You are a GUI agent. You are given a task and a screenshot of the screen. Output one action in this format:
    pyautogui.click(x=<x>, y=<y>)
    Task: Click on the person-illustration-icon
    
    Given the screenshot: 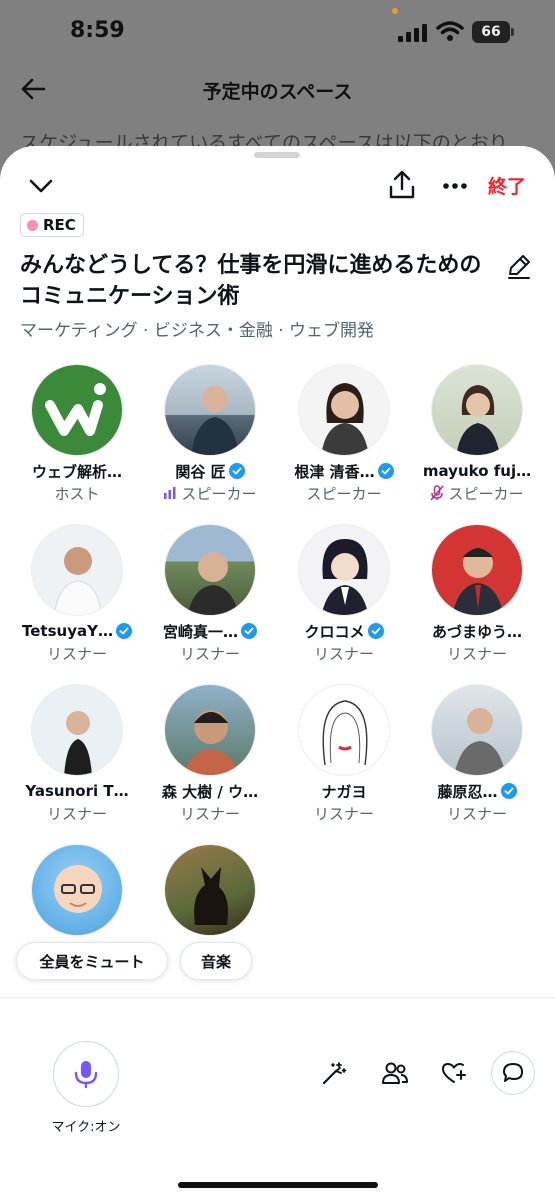 What is the action you would take?
    pyautogui.click(x=345, y=577)
    